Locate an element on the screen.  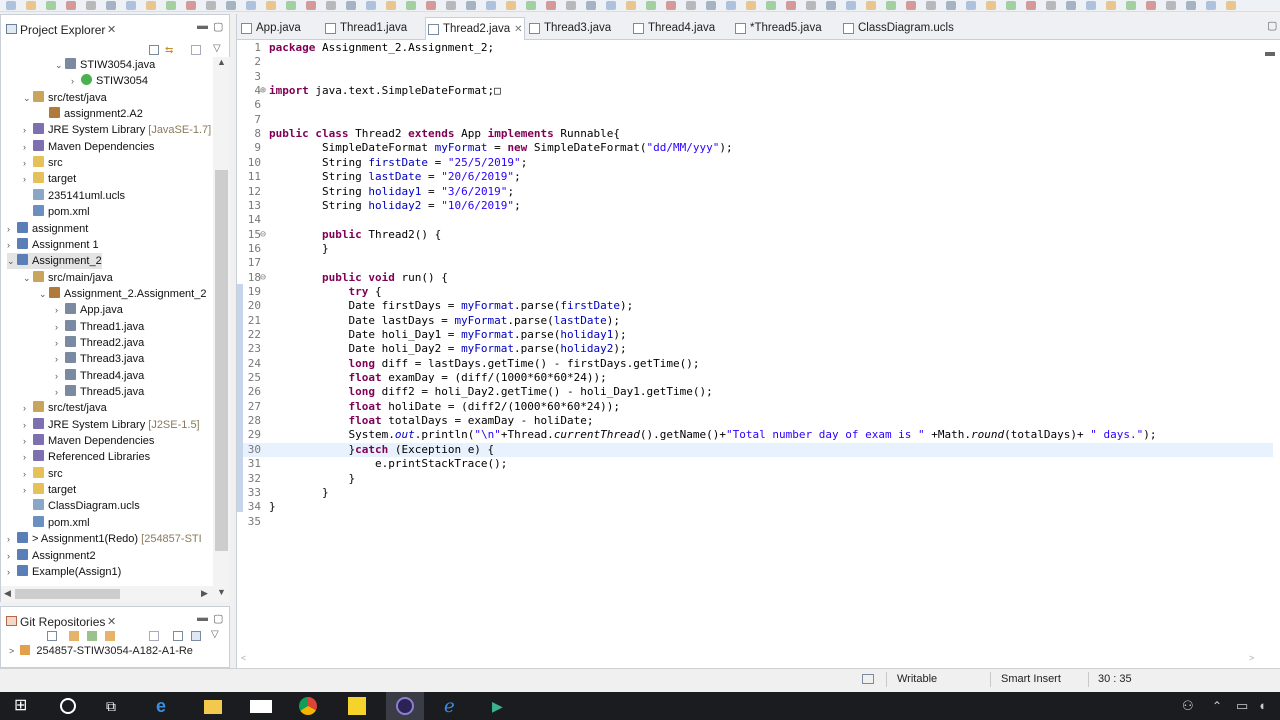
tree-item: › src/test/java is located at coordinates (65, 408).